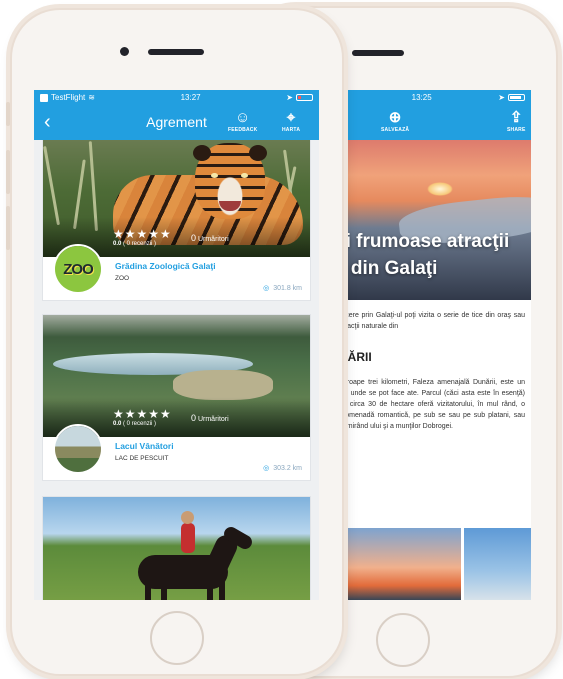 The image size is (563, 679). What do you see at coordinates (176, 458) in the screenshot?
I see `place-card-footer: Lacul Vânători LAC DE PESCUIT ◎ 303.2 km` at bounding box center [176, 458].